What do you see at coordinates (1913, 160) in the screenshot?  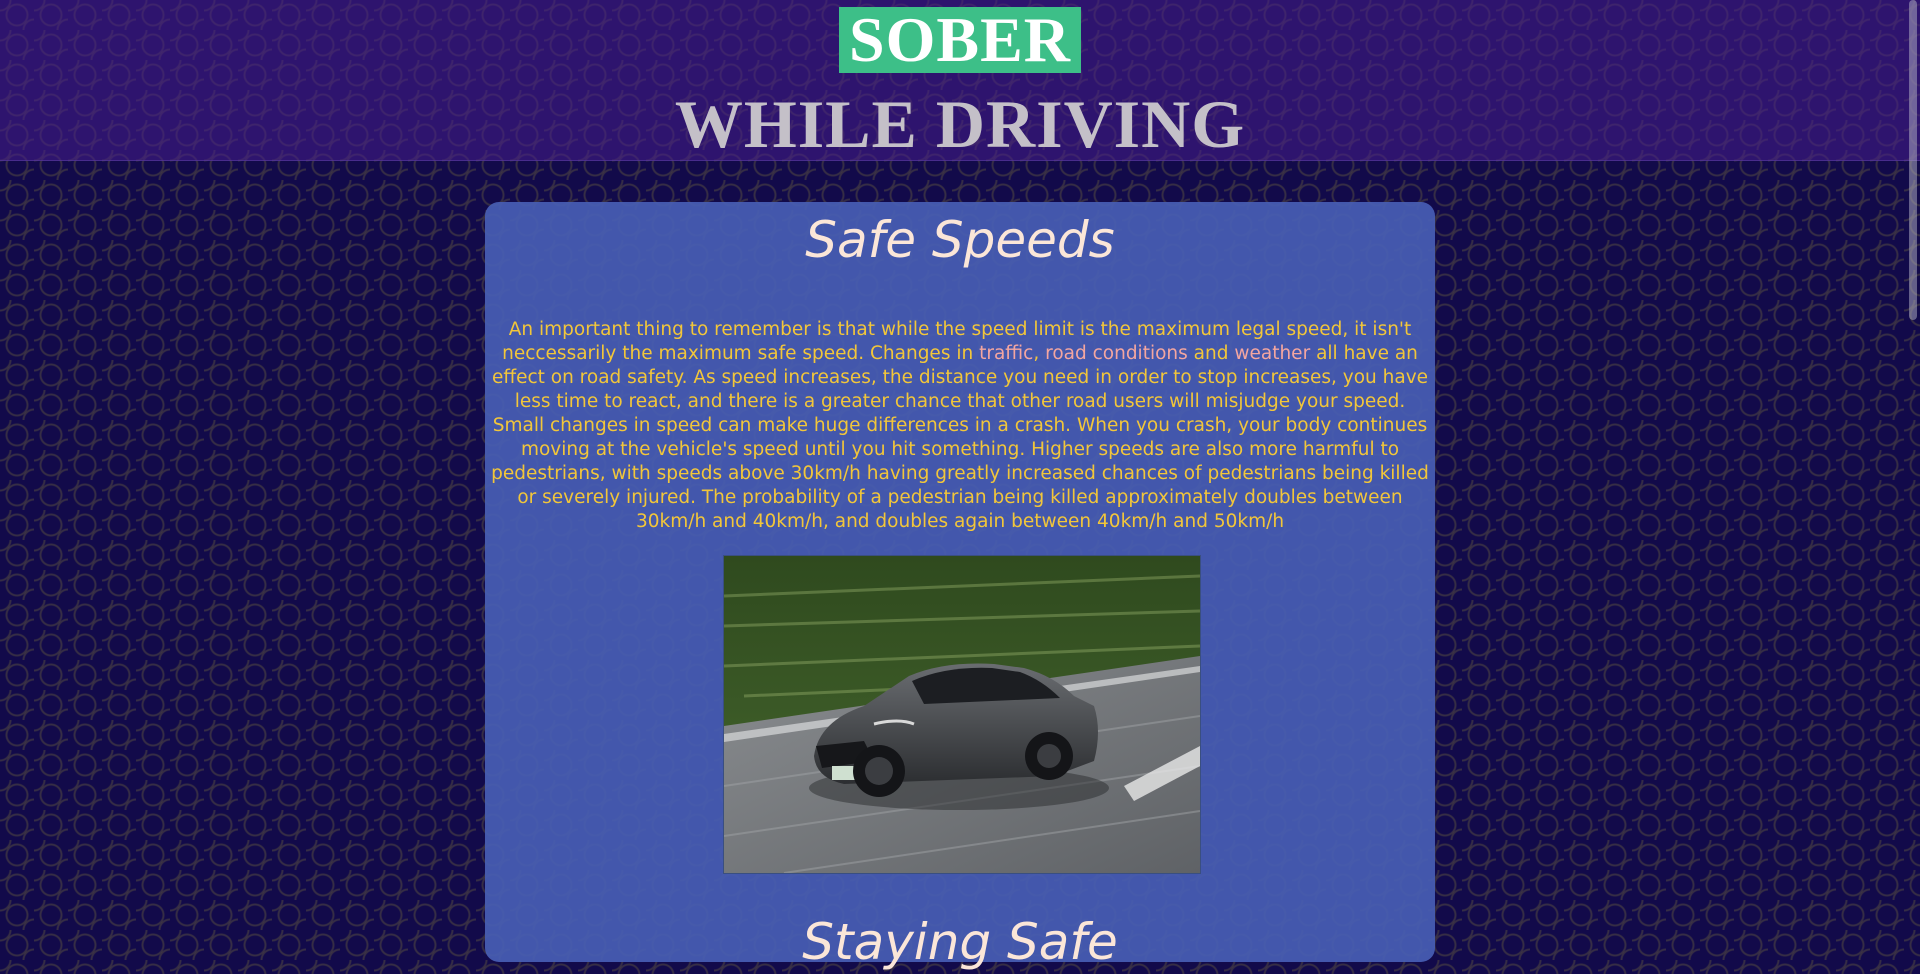 I see `scrollbar-thumb` at bounding box center [1913, 160].